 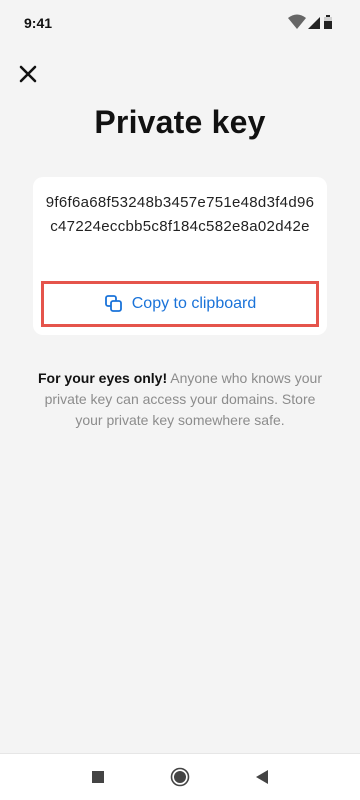 I want to click on recents-button, so click(x=98, y=777).